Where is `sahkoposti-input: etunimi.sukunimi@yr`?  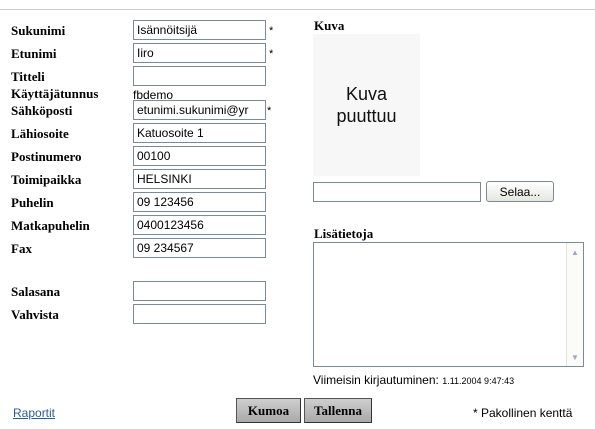
sahkoposti-input: etunimi.sukunimi@yr is located at coordinates (199, 110).